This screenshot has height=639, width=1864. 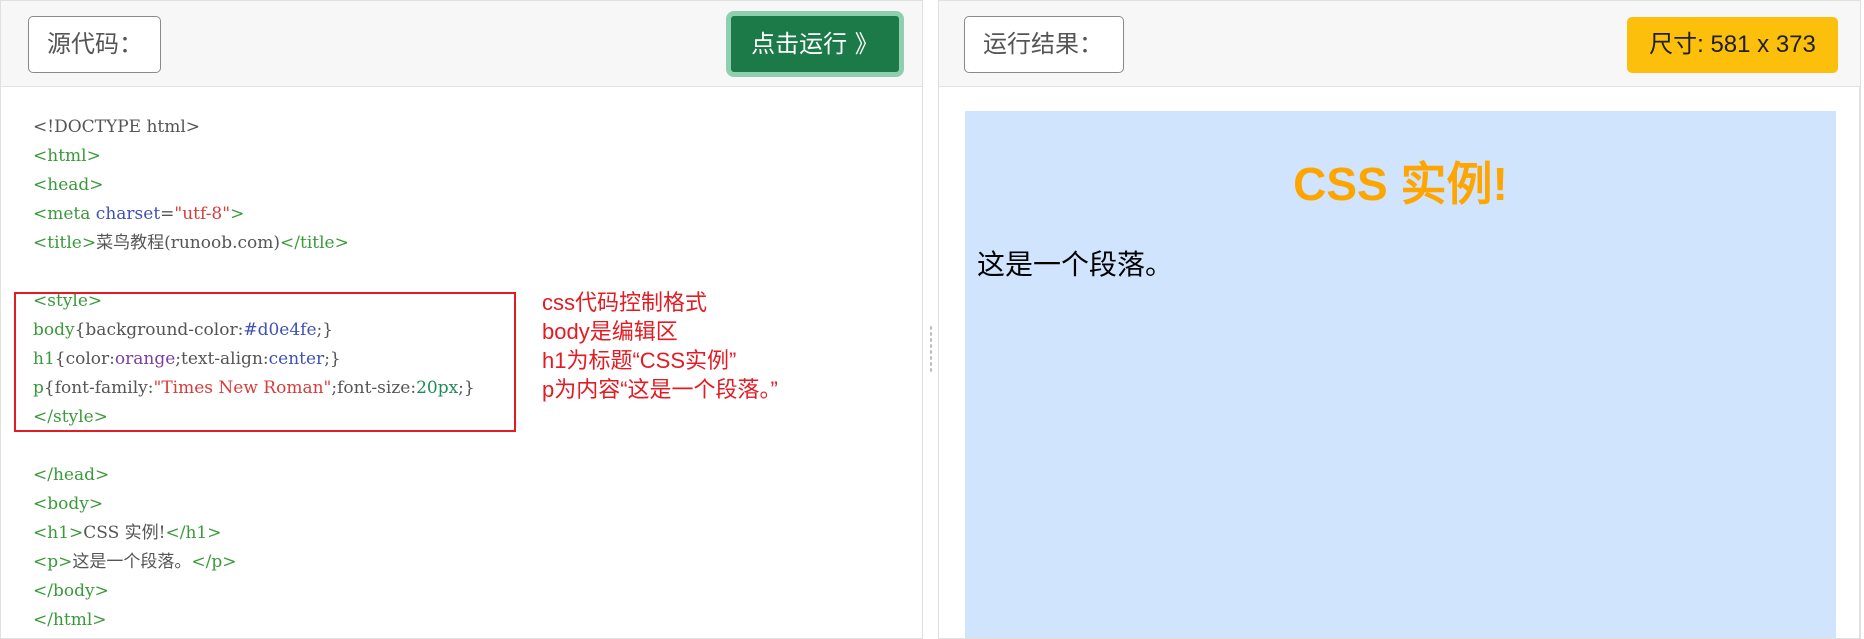 I want to click on code-token: 这是一个段落。, so click(x=132, y=562).